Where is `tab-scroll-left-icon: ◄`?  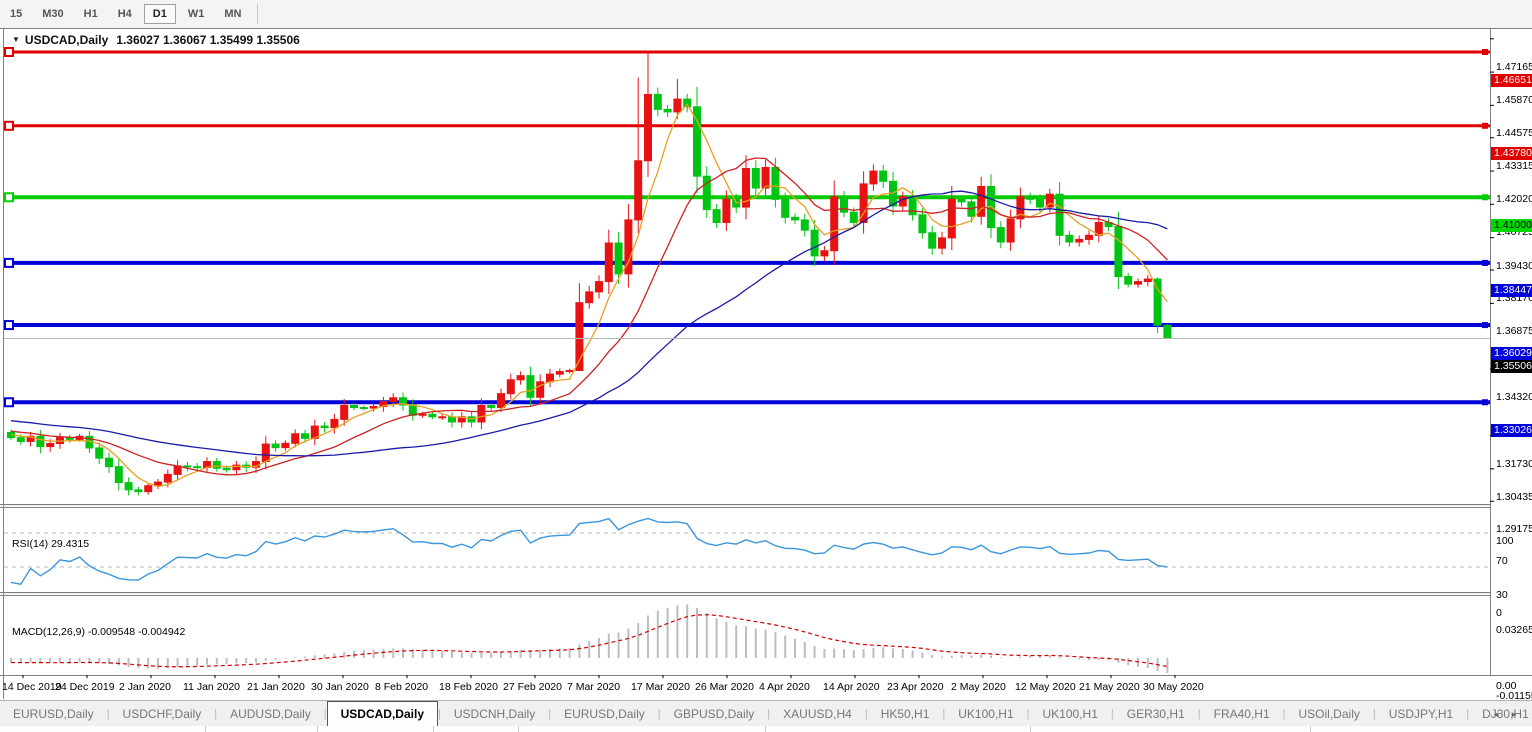 tab-scroll-left-icon: ◄ is located at coordinates (1496, 714).